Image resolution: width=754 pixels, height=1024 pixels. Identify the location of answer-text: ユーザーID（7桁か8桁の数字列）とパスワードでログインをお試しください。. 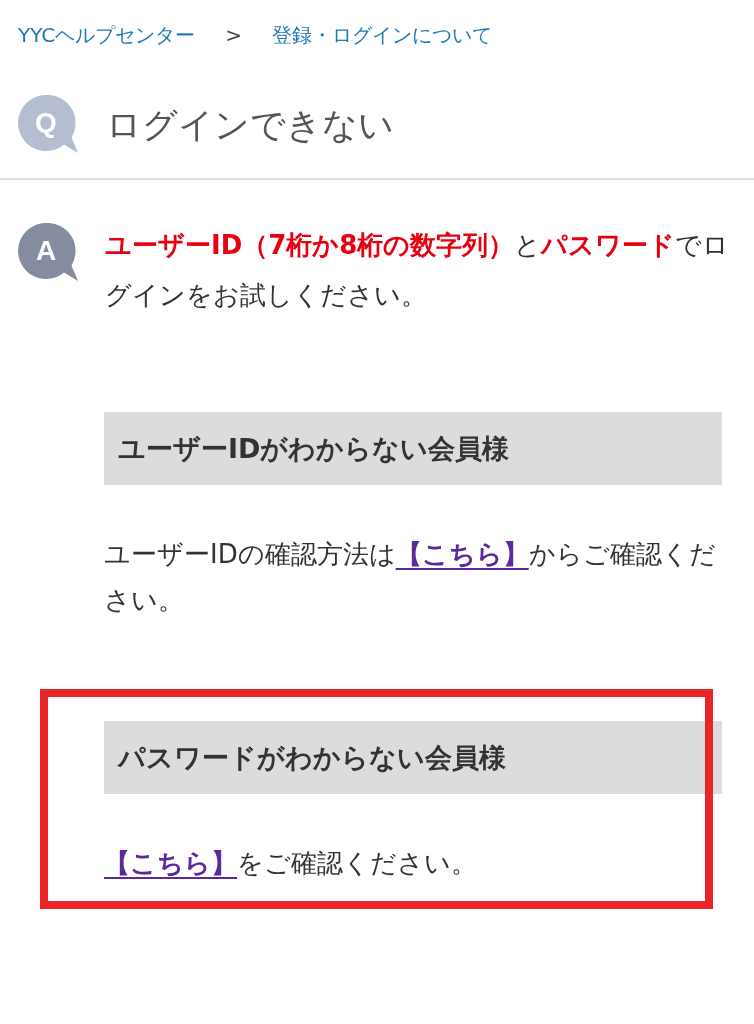
(418, 270).